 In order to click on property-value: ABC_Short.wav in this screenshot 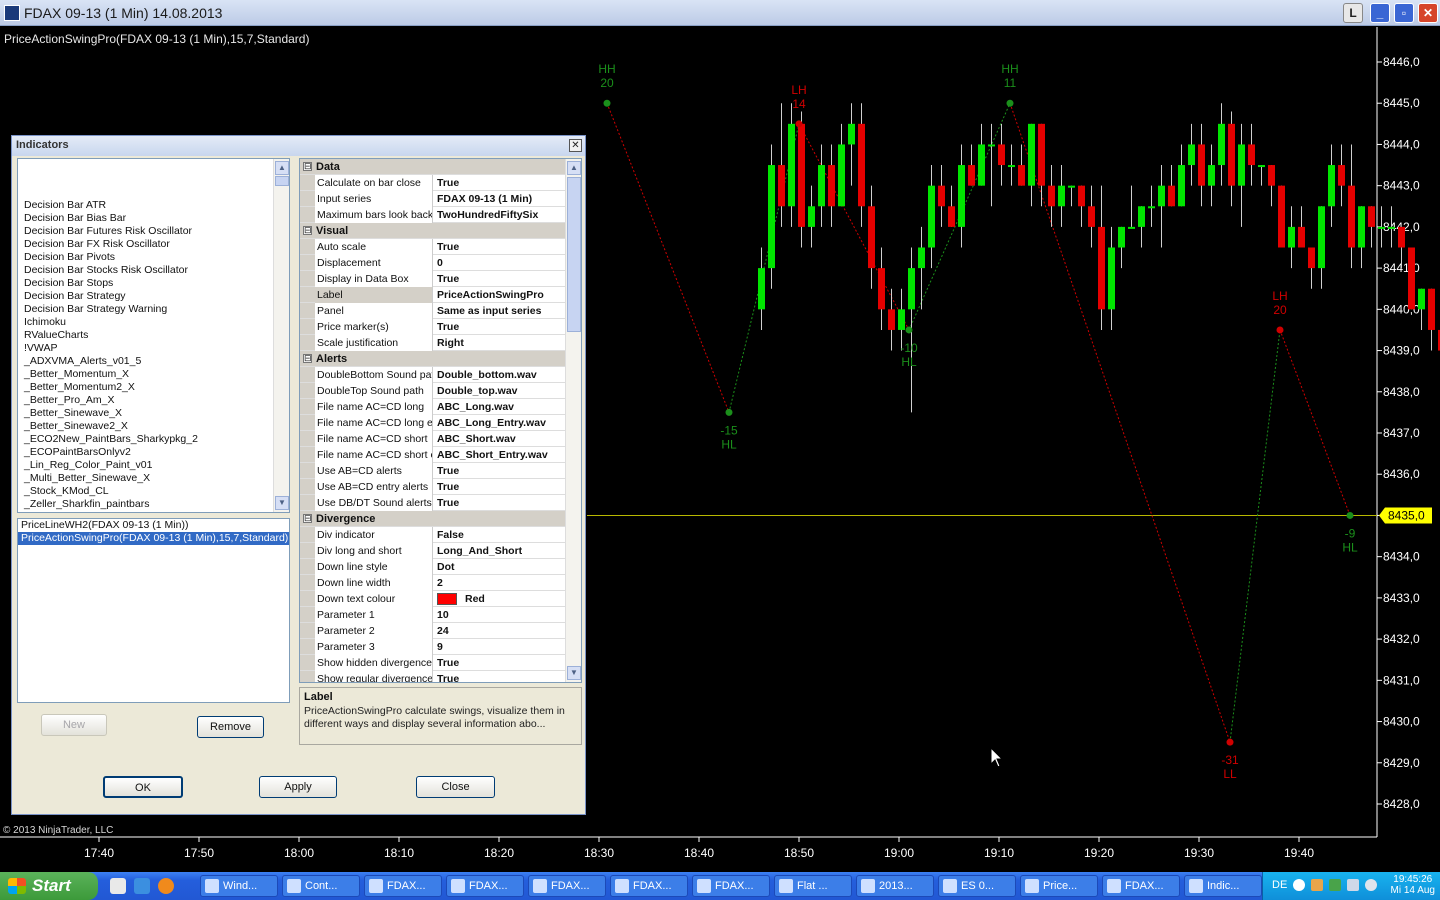, I will do `click(499, 439)`.